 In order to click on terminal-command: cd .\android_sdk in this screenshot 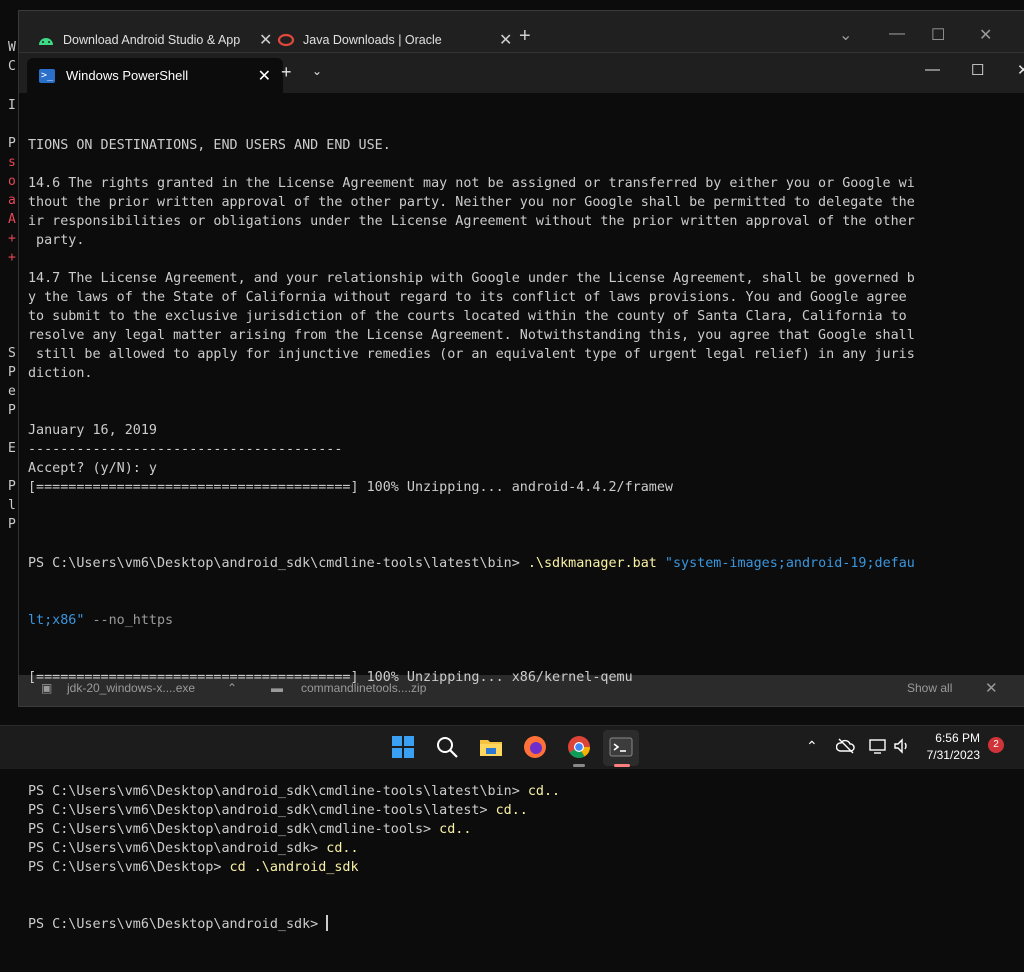, I will do `click(294, 867)`.